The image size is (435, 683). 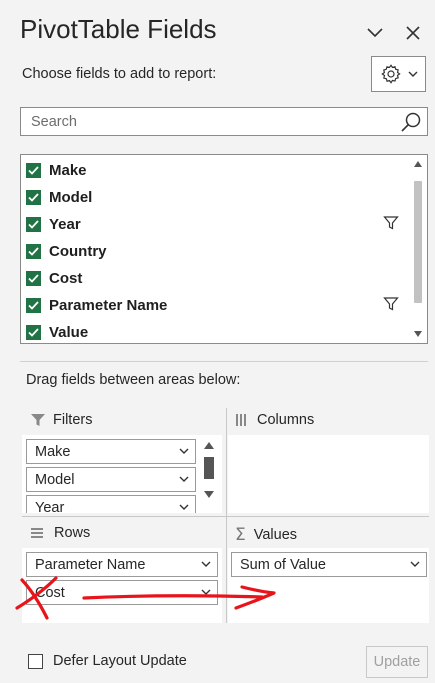 I want to click on drag-hint: Drag fields between areas below:, so click(x=133, y=380).